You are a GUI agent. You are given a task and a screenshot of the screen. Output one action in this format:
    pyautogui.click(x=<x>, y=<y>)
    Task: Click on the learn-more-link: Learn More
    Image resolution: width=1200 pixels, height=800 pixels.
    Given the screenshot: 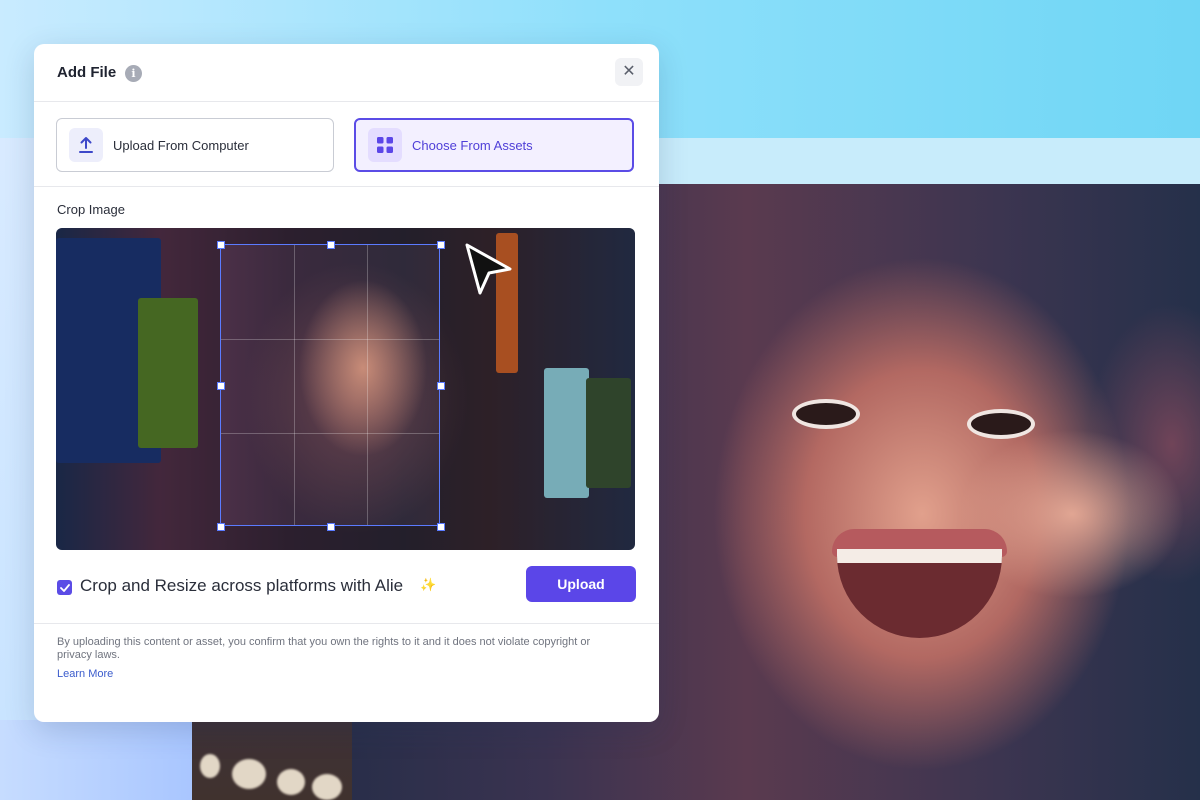 What is the action you would take?
    pyautogui.click(x=85, y=674)
    